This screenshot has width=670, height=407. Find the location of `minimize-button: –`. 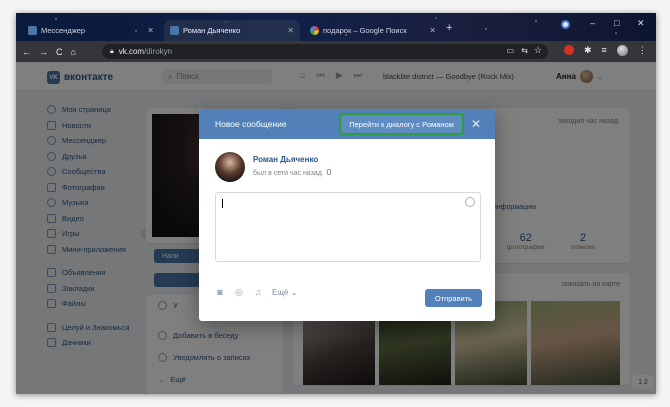

minimize-button: – is located at coordinates (592, 23).